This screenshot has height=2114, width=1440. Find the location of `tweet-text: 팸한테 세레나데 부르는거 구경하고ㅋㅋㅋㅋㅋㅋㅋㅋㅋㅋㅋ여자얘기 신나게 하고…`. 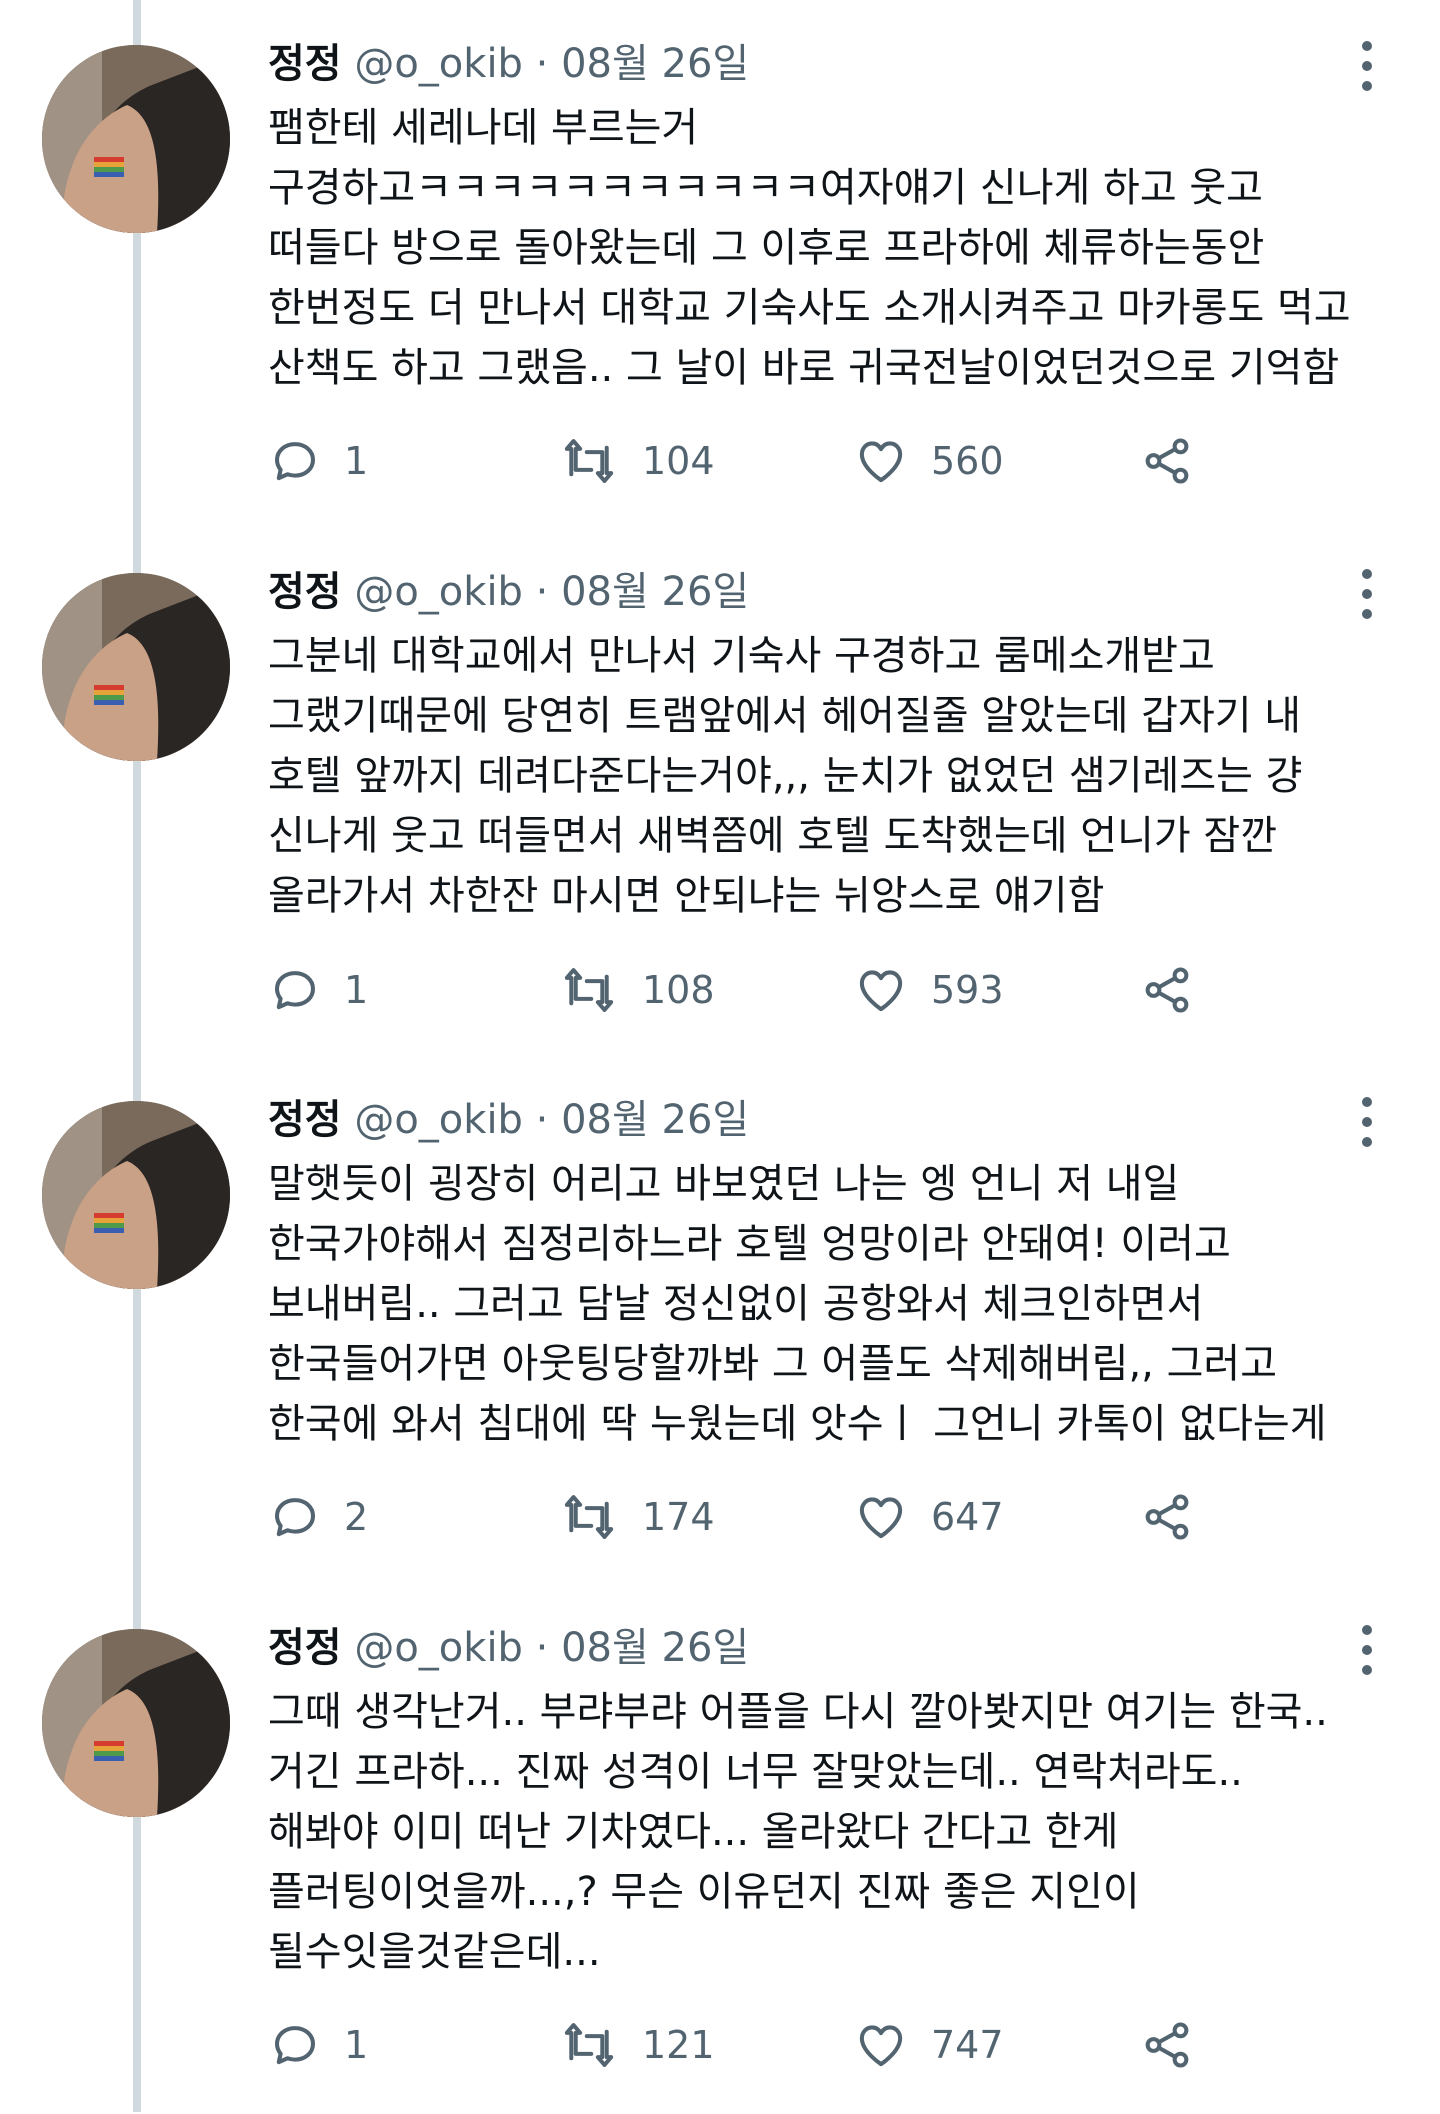

tweet-text: 팸한테 세레나데 부르는거 구경하고ㅋㅋㅋㅋㅋㅋㅋㅋㅋㅋㅋ여자얘기 신나게 하고… is located at coordinates (838, 248).